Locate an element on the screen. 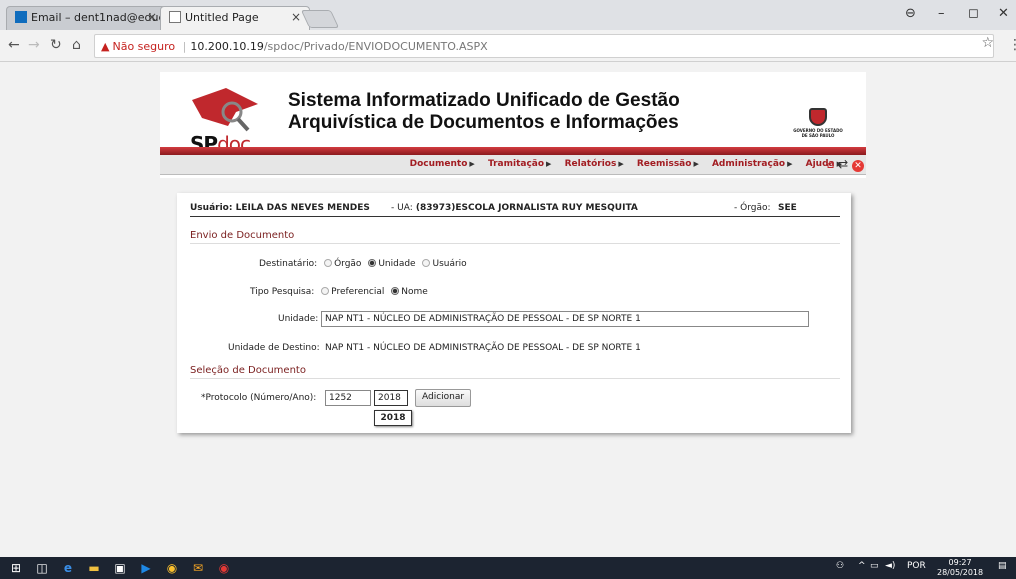  radio-orgao: Órgão is located at coordinates (340, 264).